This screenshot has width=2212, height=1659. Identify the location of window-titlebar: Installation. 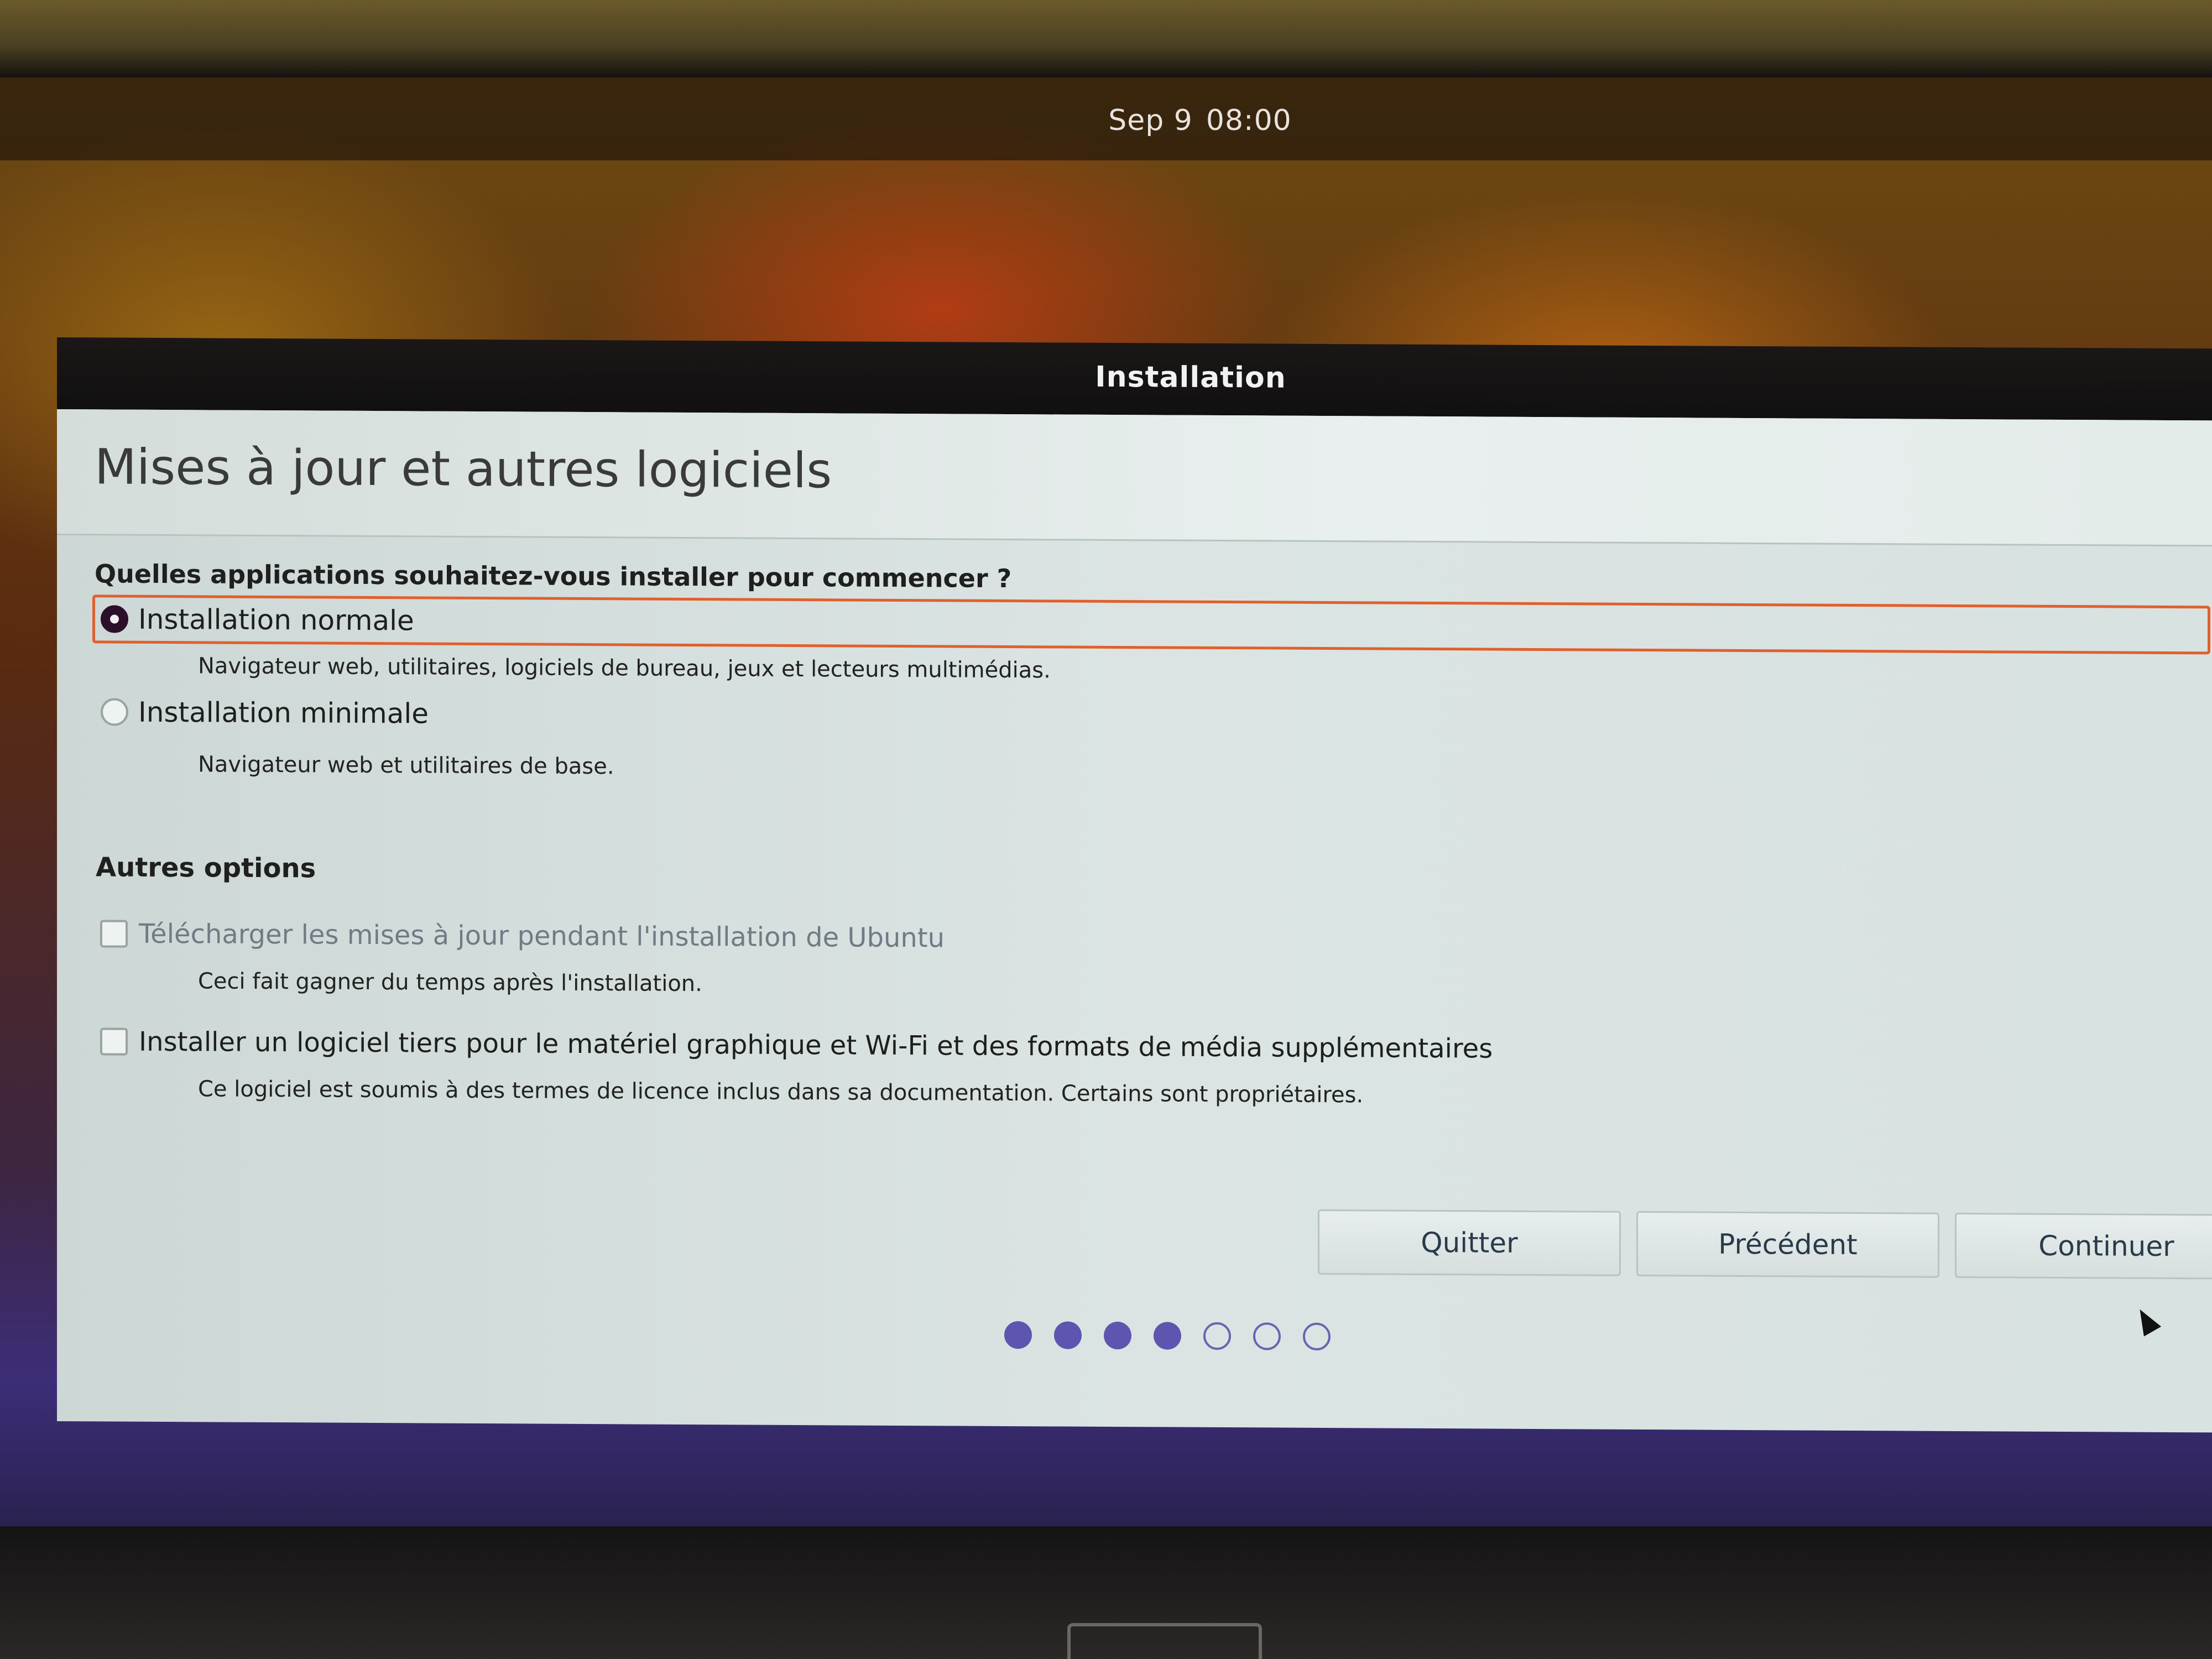
(1134, 379).